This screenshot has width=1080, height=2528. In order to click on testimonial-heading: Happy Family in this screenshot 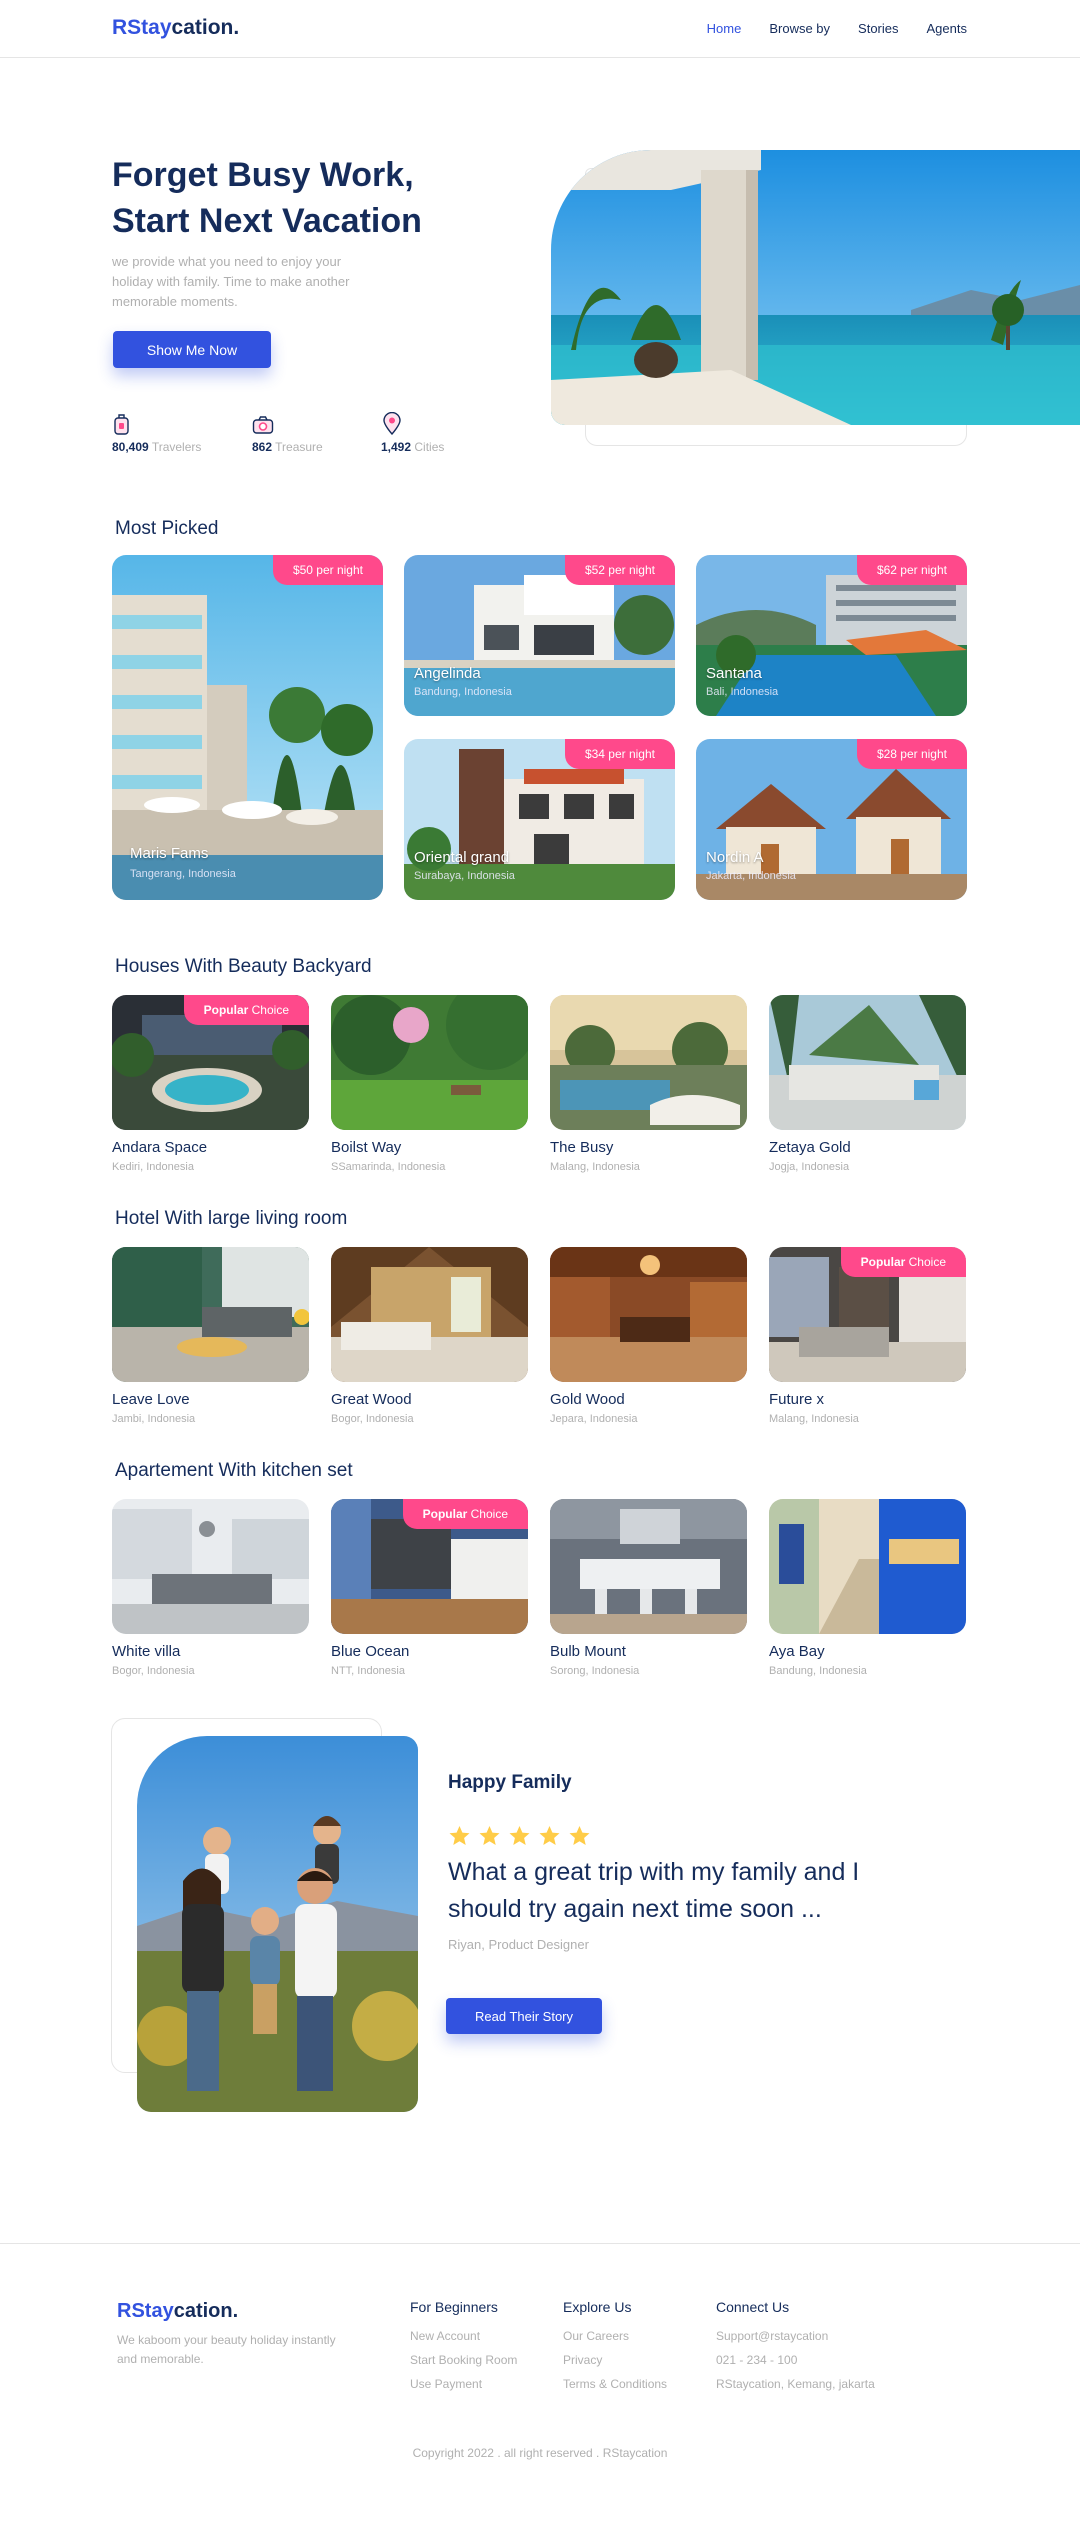, I will do `click(510, 1782)`.